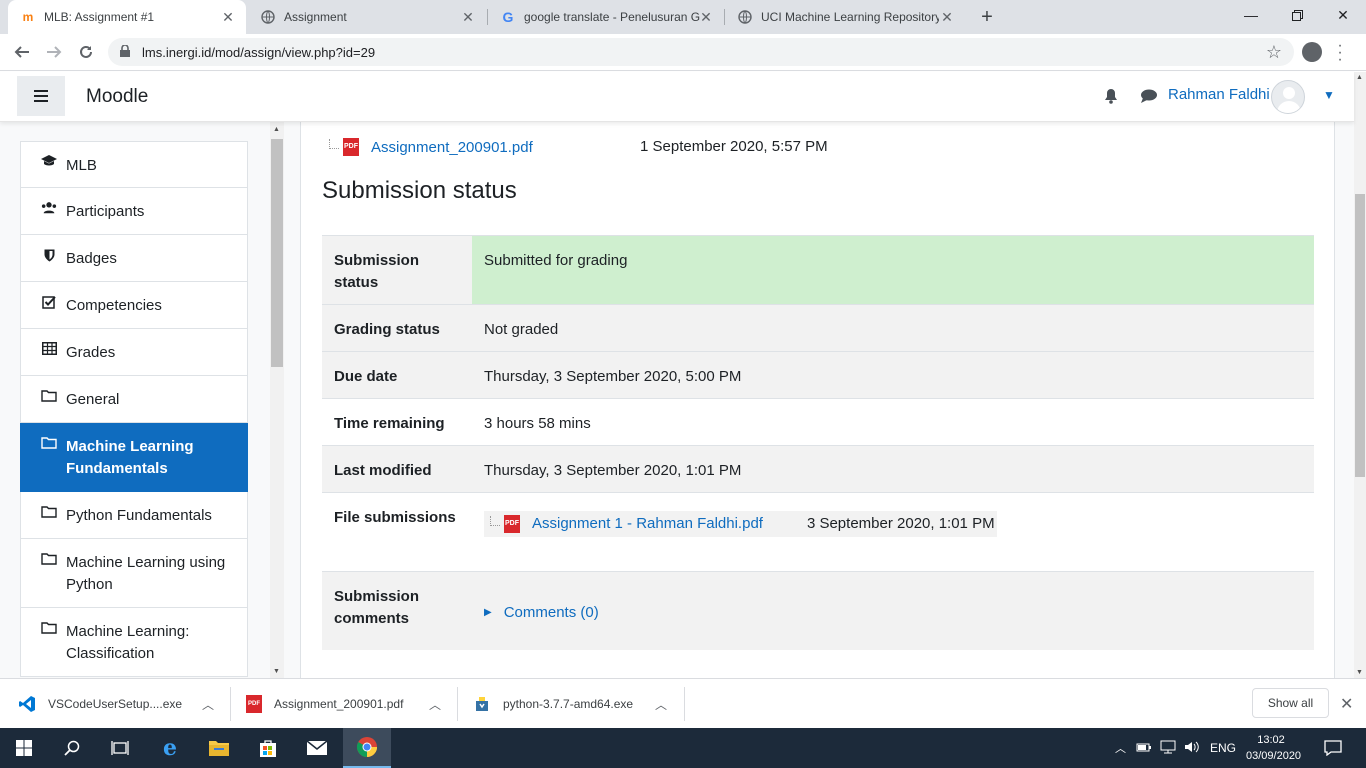 This screenshot has height=768, width=1366. Describe the element at coordinates (134, 515) in the screenshot. I see `nav-item-python-fundamentals: Python Fundamentals` at that location.